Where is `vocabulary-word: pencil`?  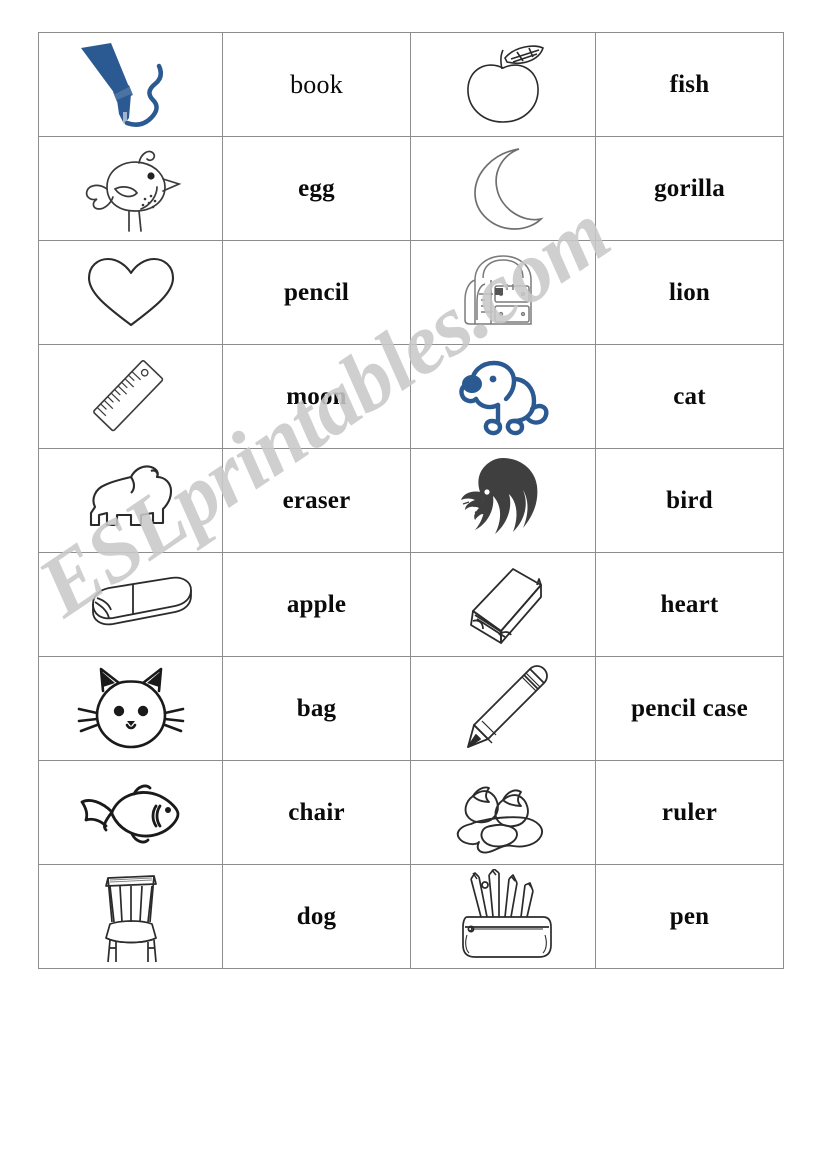 vocabulary-word: pencil is located at coordinates (316, 292).